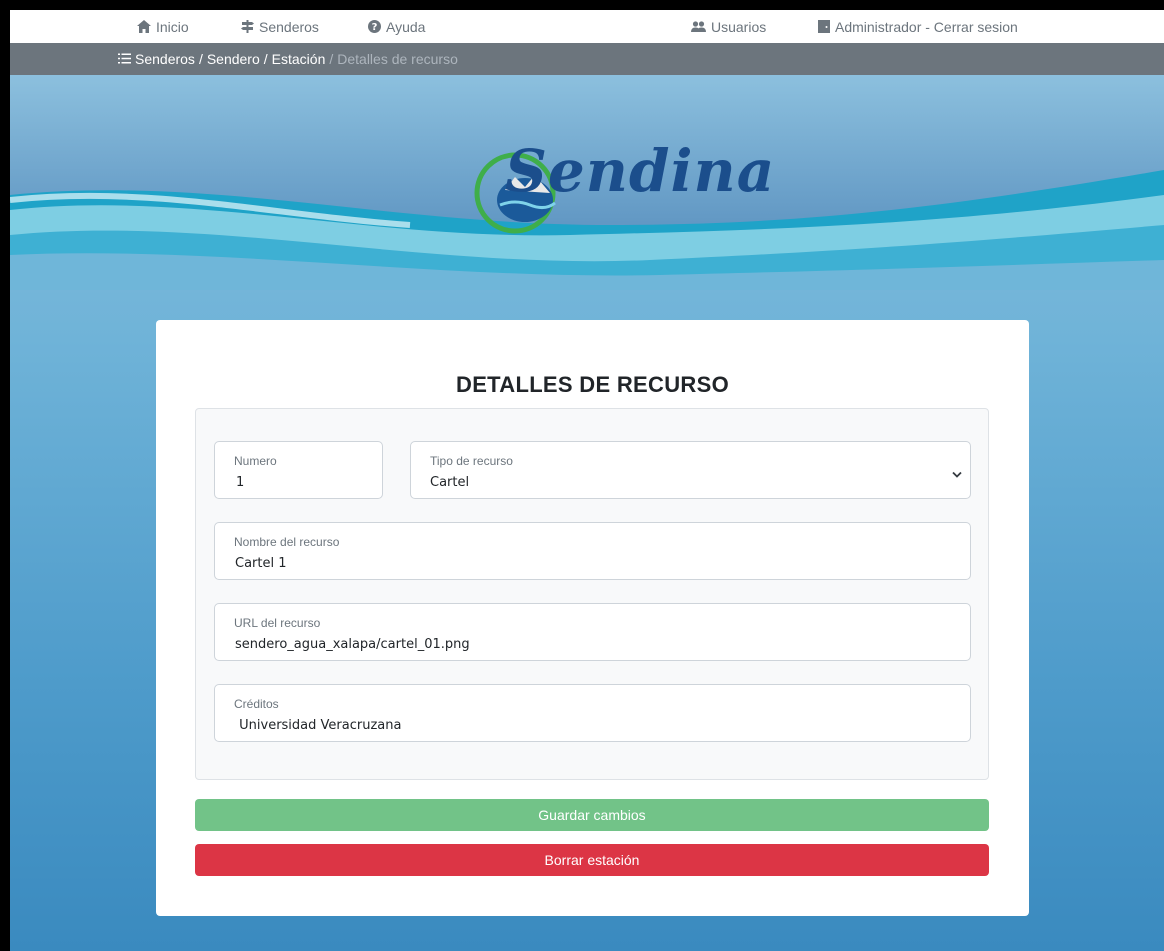  Describe the element at coordinates (255, 461) in the screenshot. I see `numero-label: Numero` at that location.